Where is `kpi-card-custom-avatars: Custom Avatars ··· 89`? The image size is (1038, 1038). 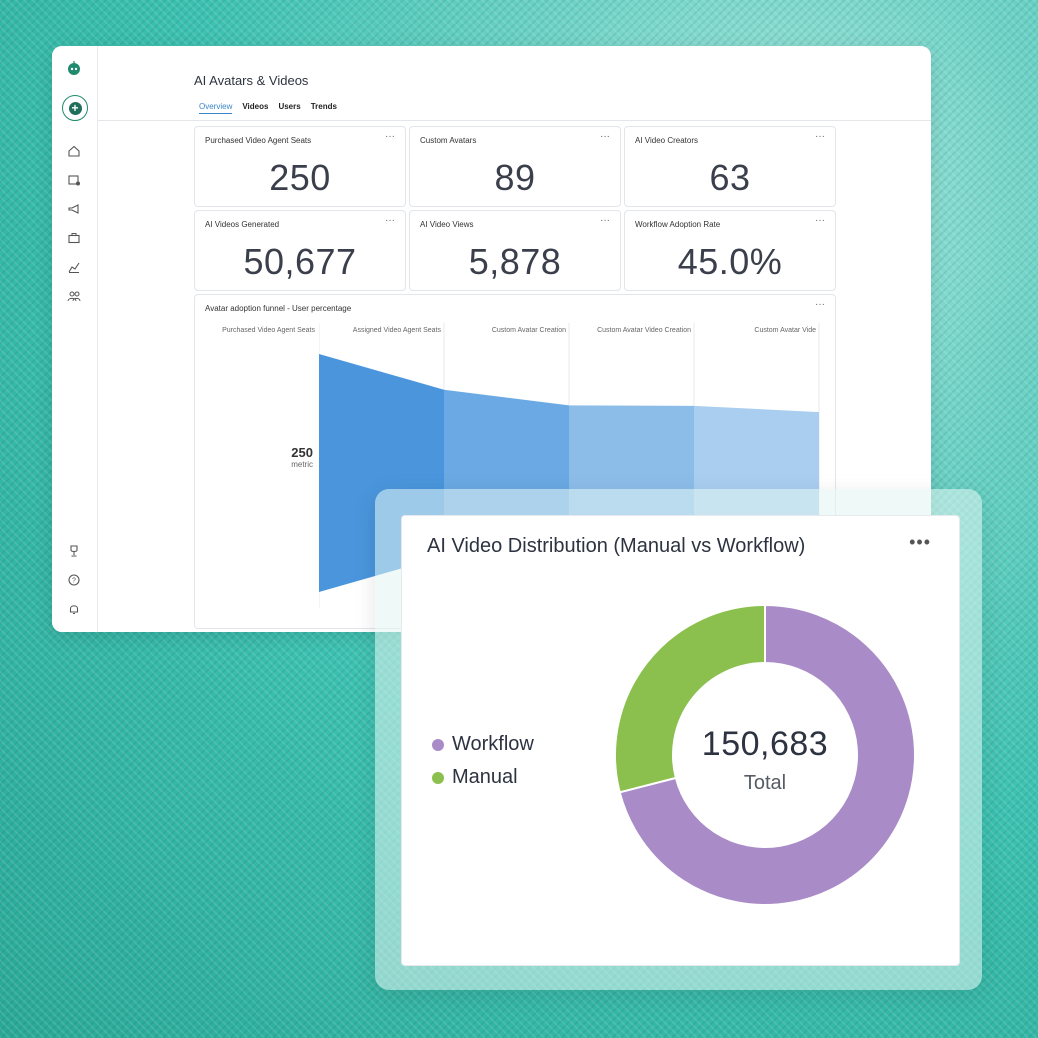 kpi-card-custom-avatars: Custom Avatars ··· 89 is located at coordinates (515, 166).